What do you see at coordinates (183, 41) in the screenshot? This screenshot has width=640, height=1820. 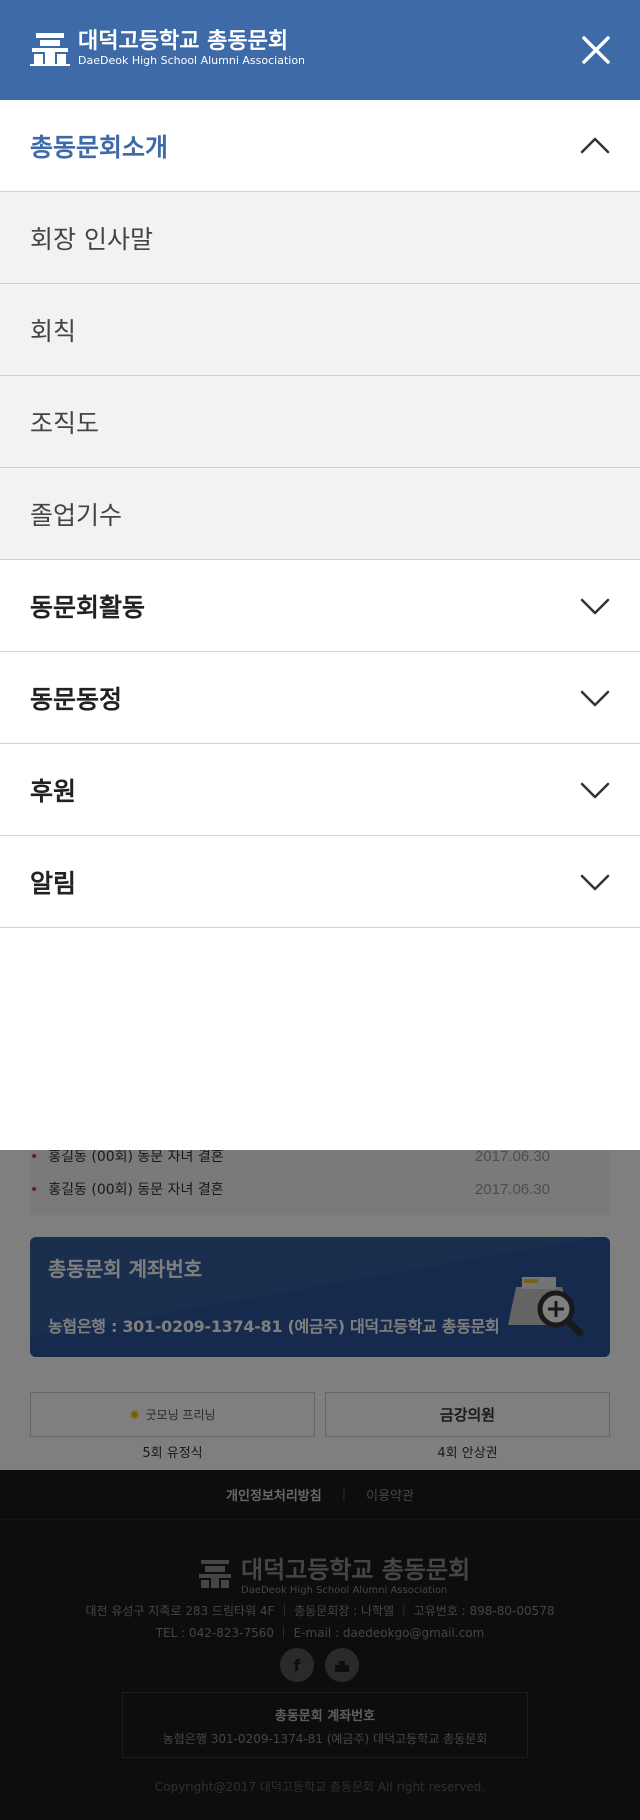 I see `logo-title: 대덕고등학교 총동문회` at bounding box center [183, 41].